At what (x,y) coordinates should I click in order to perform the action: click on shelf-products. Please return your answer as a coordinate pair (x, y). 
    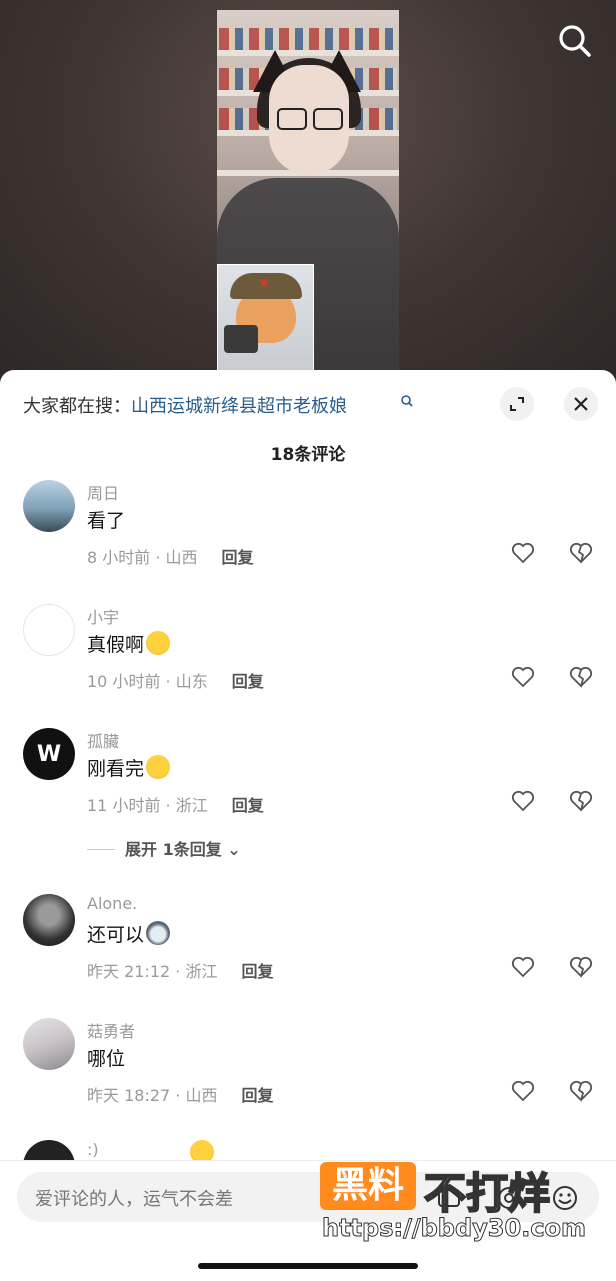
    Looking at the image, I should click on (308, 39).